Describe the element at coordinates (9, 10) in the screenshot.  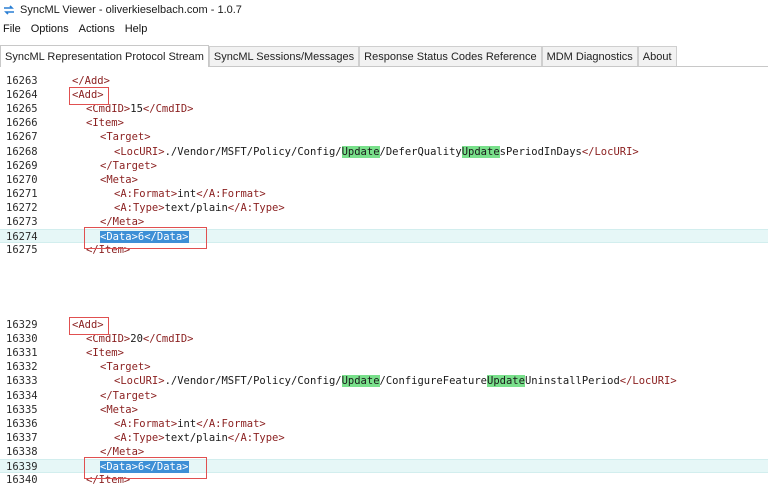
I see `sync-app-icon` at that location.